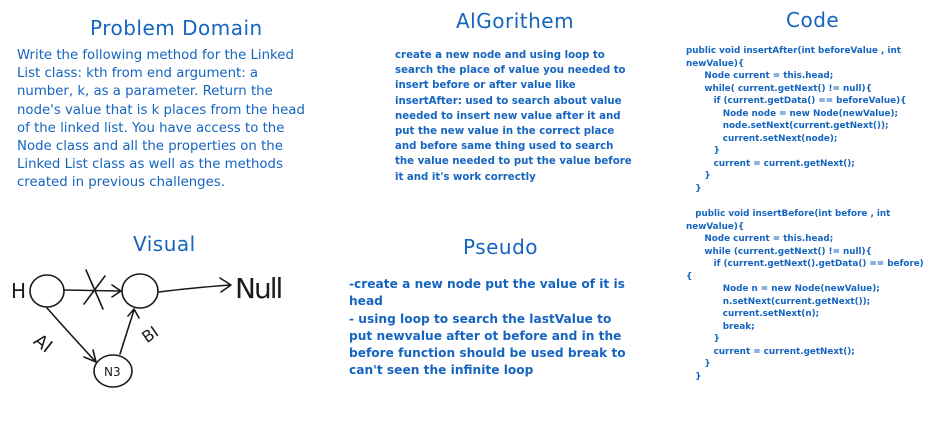 The width and height of the screenshot is (935, 434). Describe the element at coordinates (112, 372) in the screenshot. I see `new-node-label: N3` at that location.